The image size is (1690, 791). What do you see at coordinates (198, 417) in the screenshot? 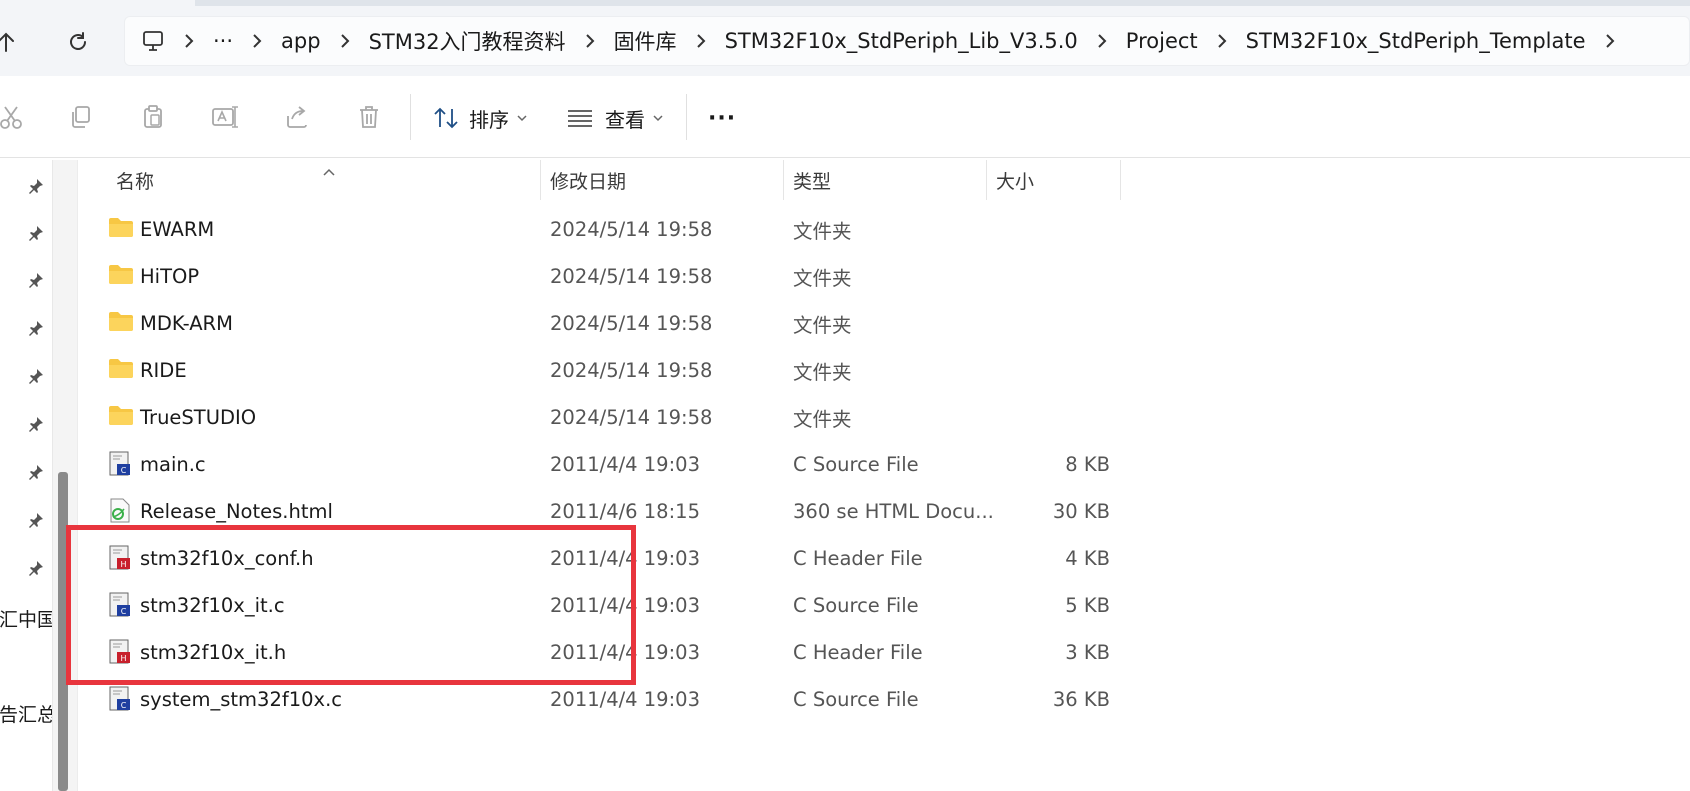
I see `file-name: TrueSTUDIO` at bounding box center [198, 417].